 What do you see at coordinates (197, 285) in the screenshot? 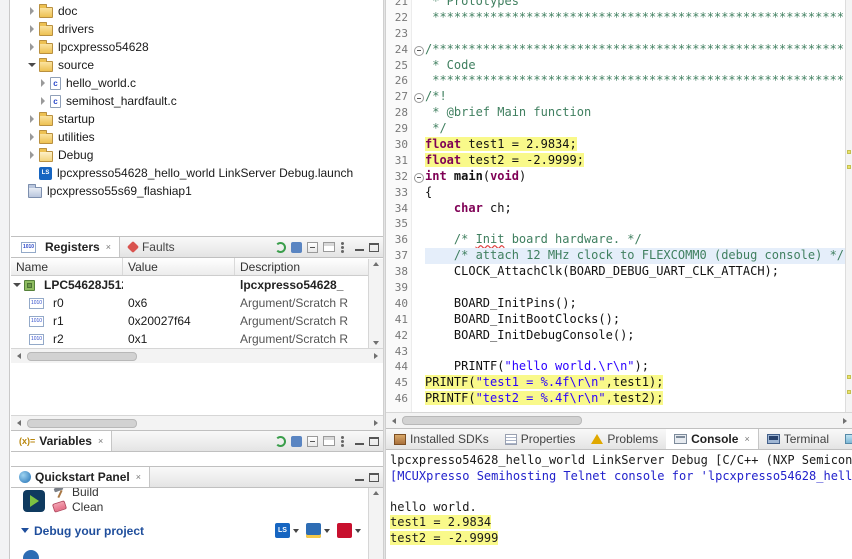
I see `register-row: LPC54628J512 lpcxpresso54628_` at bounding box center [197, 285].